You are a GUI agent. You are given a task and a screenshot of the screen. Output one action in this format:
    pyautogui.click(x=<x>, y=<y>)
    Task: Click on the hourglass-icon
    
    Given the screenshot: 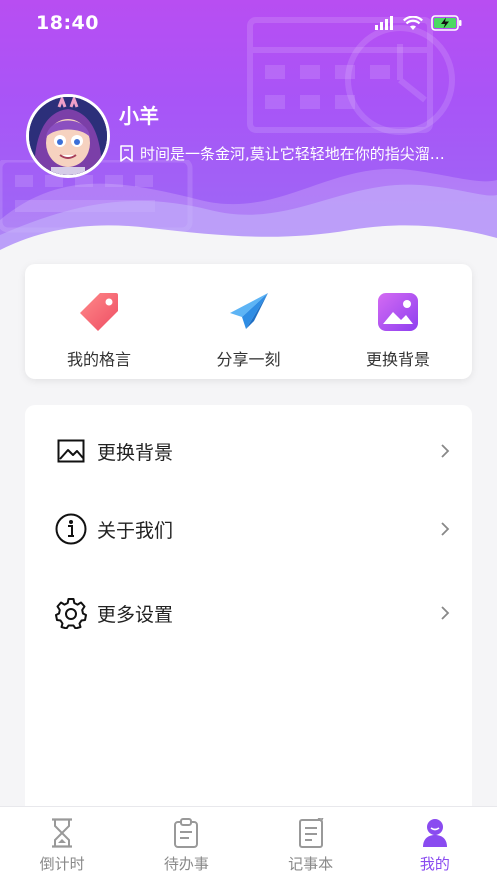 What is the action you would take?
    pyautogui.click(x=62, y=833)
    